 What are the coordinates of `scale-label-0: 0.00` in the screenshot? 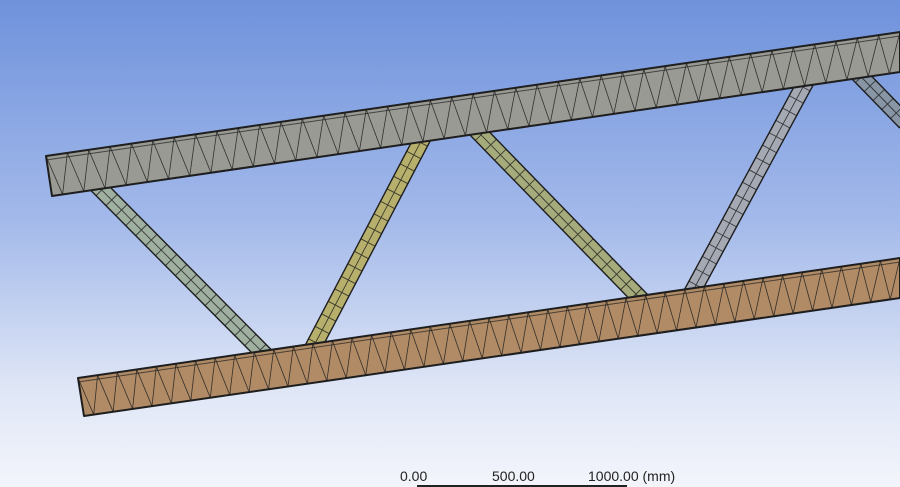 It's located at (414, 476).